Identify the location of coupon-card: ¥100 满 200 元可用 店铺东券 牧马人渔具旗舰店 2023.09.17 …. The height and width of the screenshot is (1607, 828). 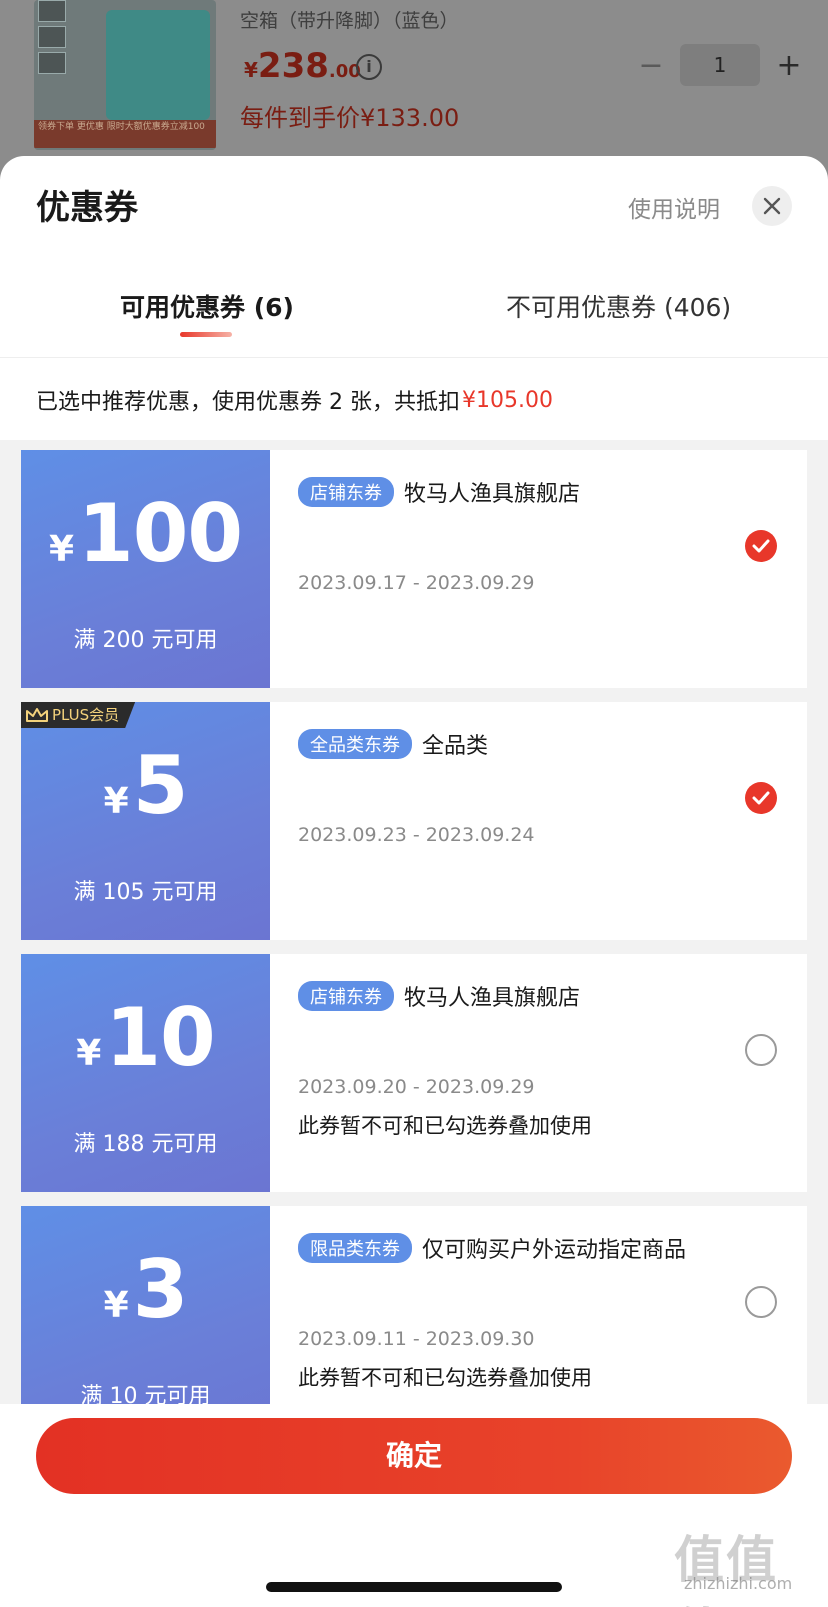
(414, 569).